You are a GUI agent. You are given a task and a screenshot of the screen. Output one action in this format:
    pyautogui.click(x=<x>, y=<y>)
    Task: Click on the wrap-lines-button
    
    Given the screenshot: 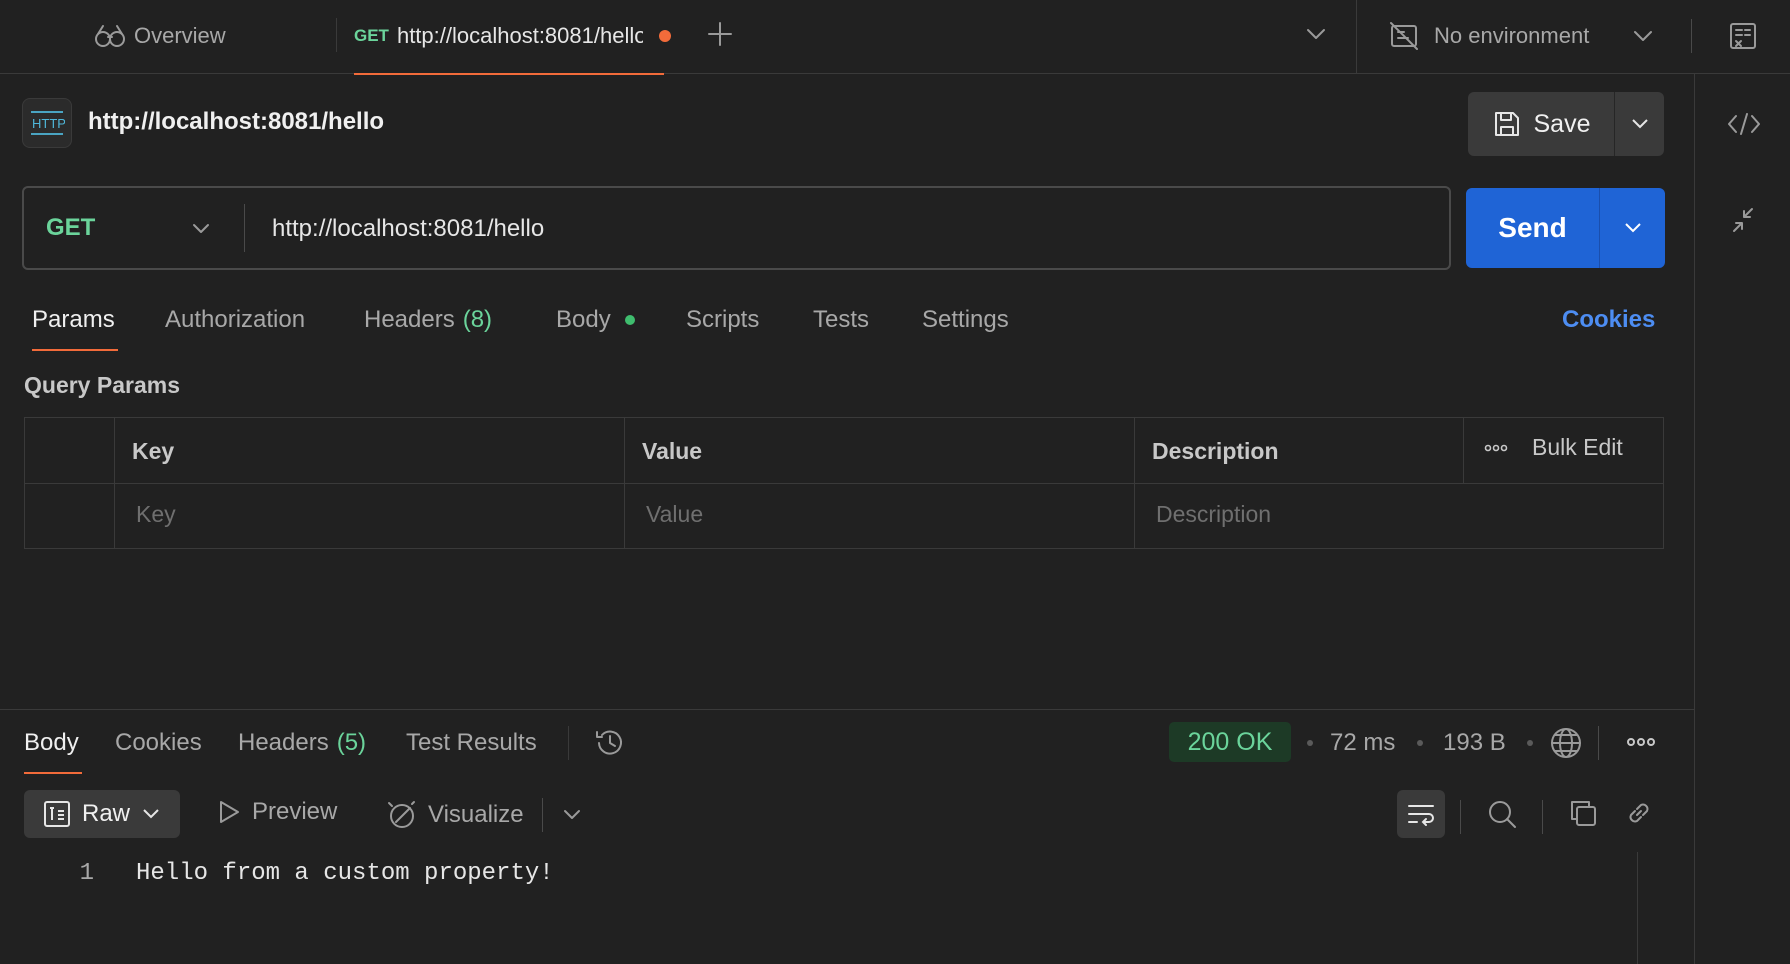 What is the action you would take?
    pyautogui.click(x=1421, y=814)
    